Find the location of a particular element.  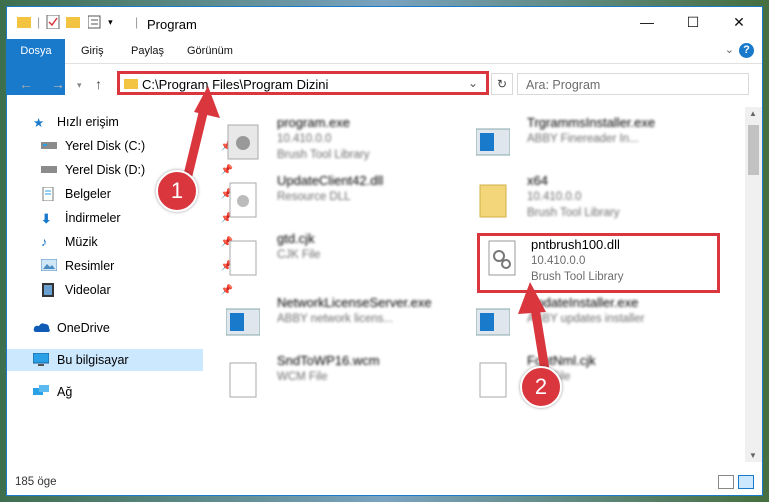

callout-2: 2 is located at coordinates (541, 387).